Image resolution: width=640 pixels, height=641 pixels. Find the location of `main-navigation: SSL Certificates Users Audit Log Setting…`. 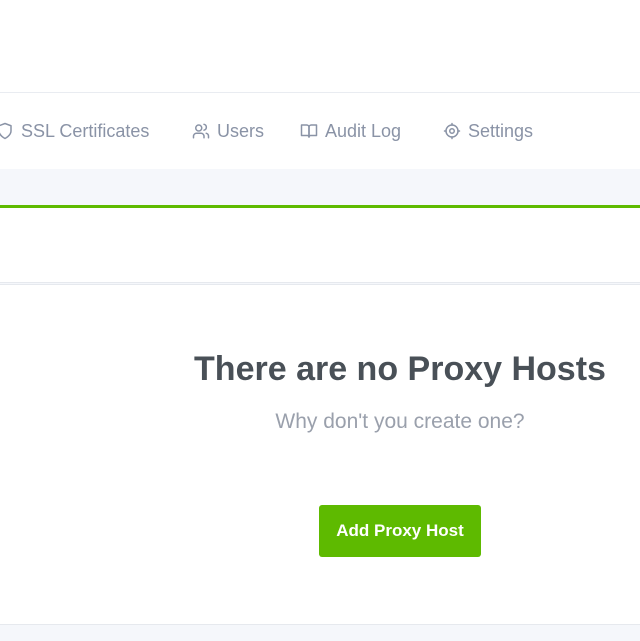

main-navigation: SSL Certificates Users Audit Log Setting… is located at coordinates (320, 131).